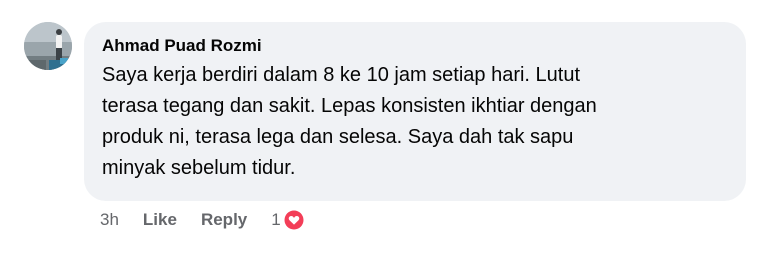 This screenshot has height=256, width=768. Describe the element at coordinates (415, 46) in the screenshot. I see `comment-author: Ahmad Puad Rozmi` at that location.